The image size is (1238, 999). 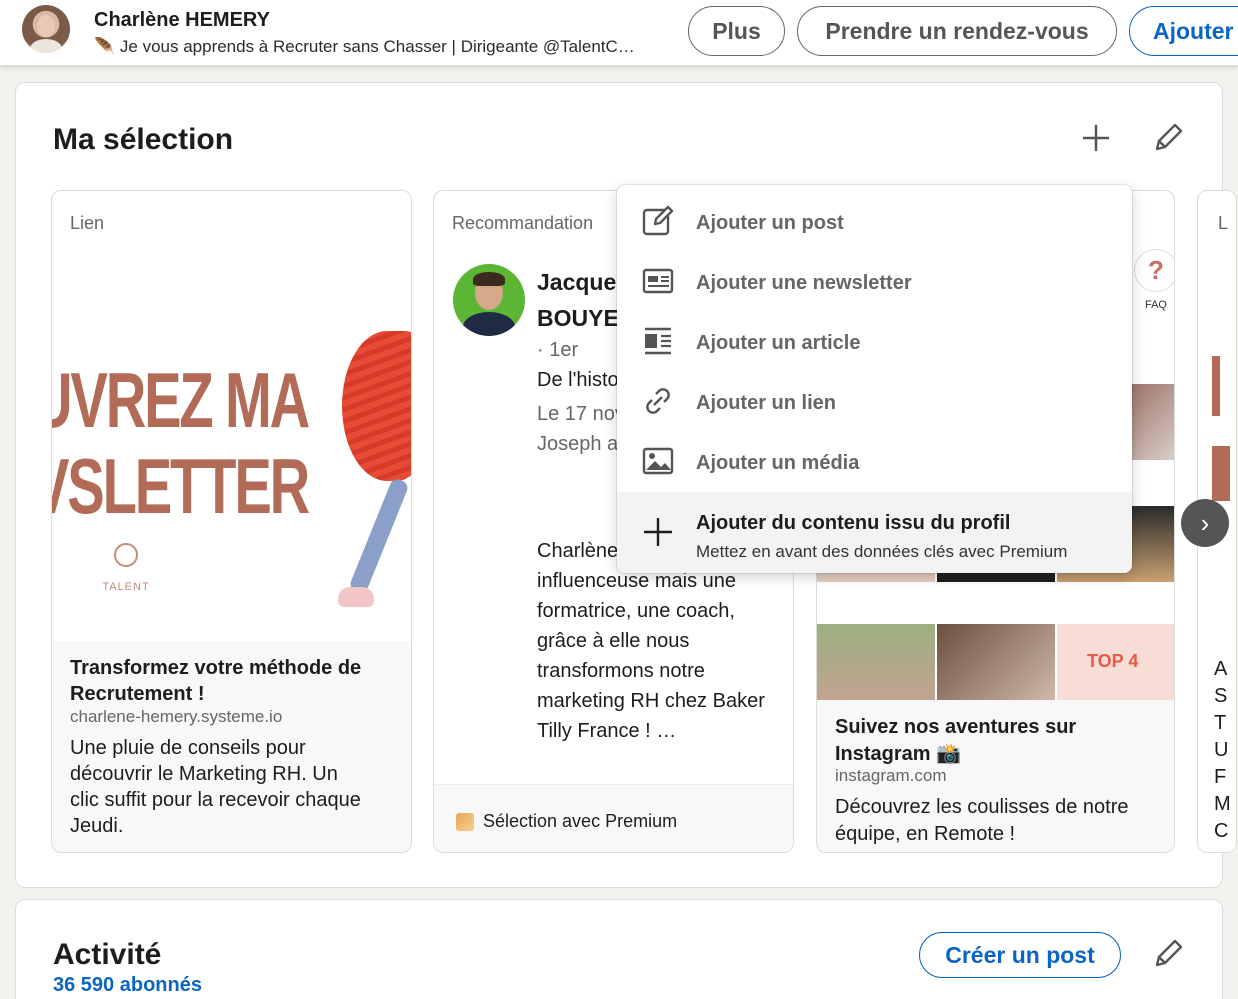 What do you see at coordinates (853, 523) in the screenshot?
I see `menu-item-label: Ajouter du contenu issu du profil` at bounding box center [853, 523].